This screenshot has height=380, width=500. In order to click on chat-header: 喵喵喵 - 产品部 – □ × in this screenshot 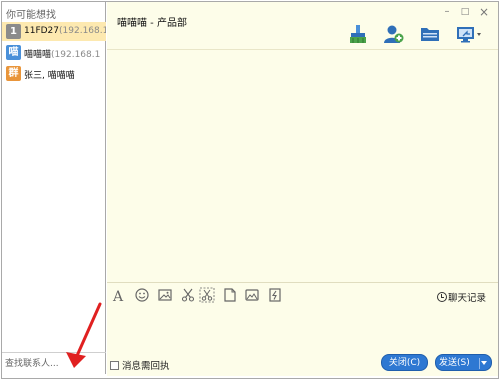, I will do `click(302, 25)`.